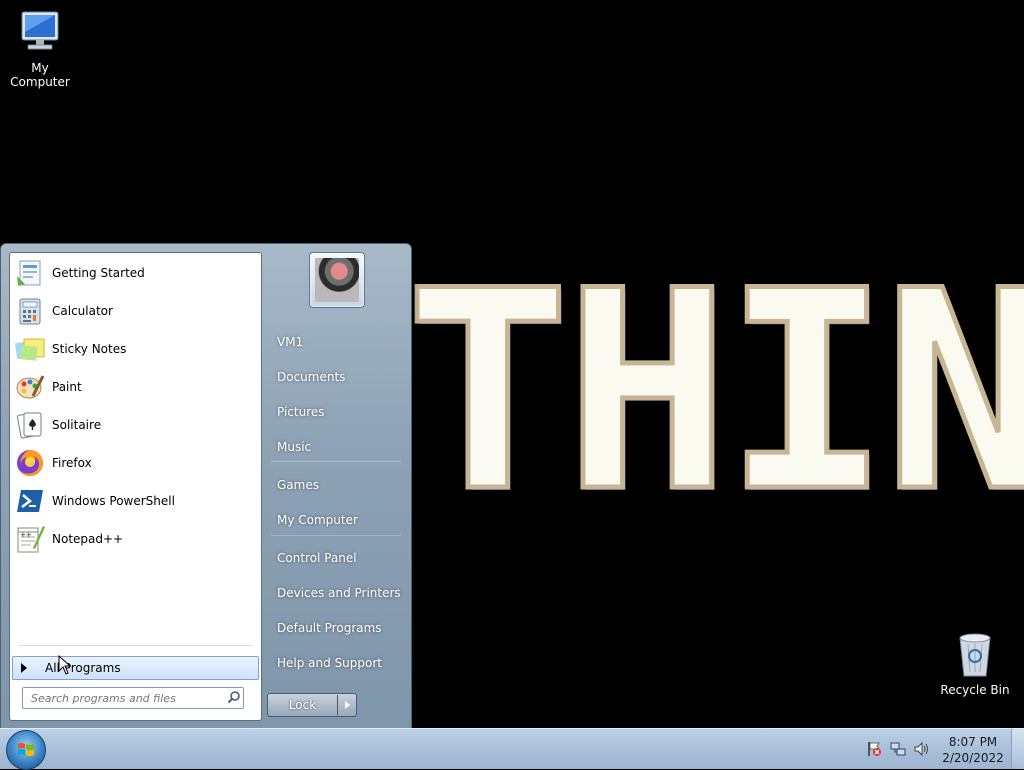  What do you see at coordinates (30, 501) in the screenshot?
I see `powershell-icon` at bounding box center [30, 501].